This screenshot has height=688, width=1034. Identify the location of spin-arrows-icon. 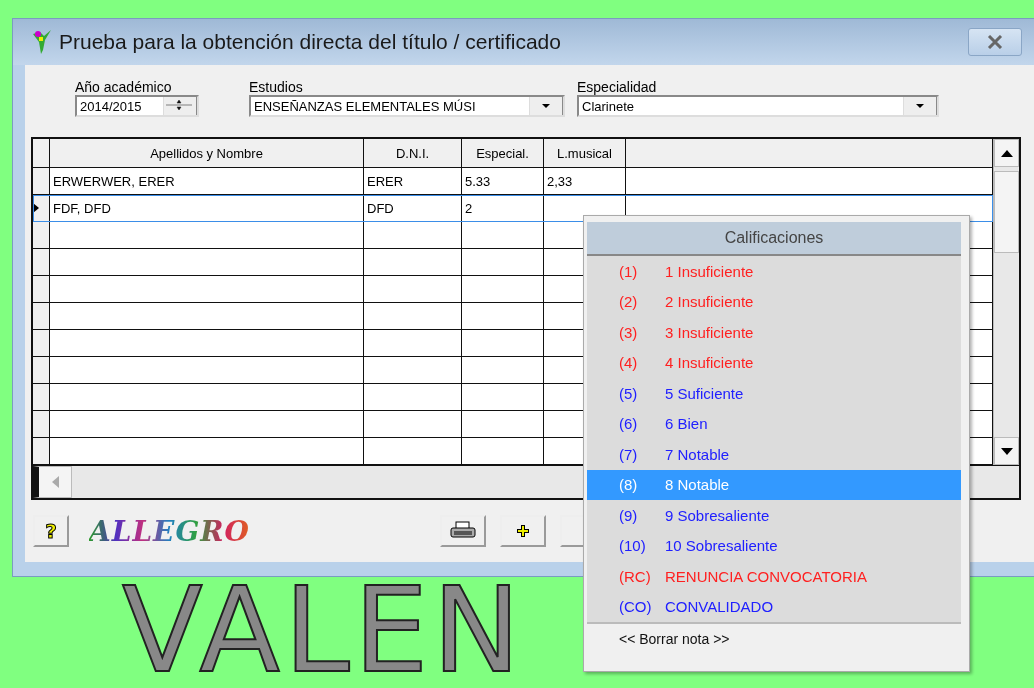
(180, 106).